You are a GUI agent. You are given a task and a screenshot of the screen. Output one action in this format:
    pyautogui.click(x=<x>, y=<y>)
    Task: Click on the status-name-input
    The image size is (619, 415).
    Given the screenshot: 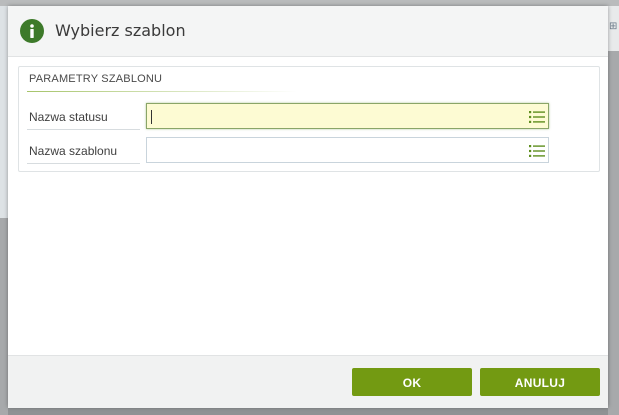 What is the action you would take?
    pyautogui.click(x=336, y=116)
    